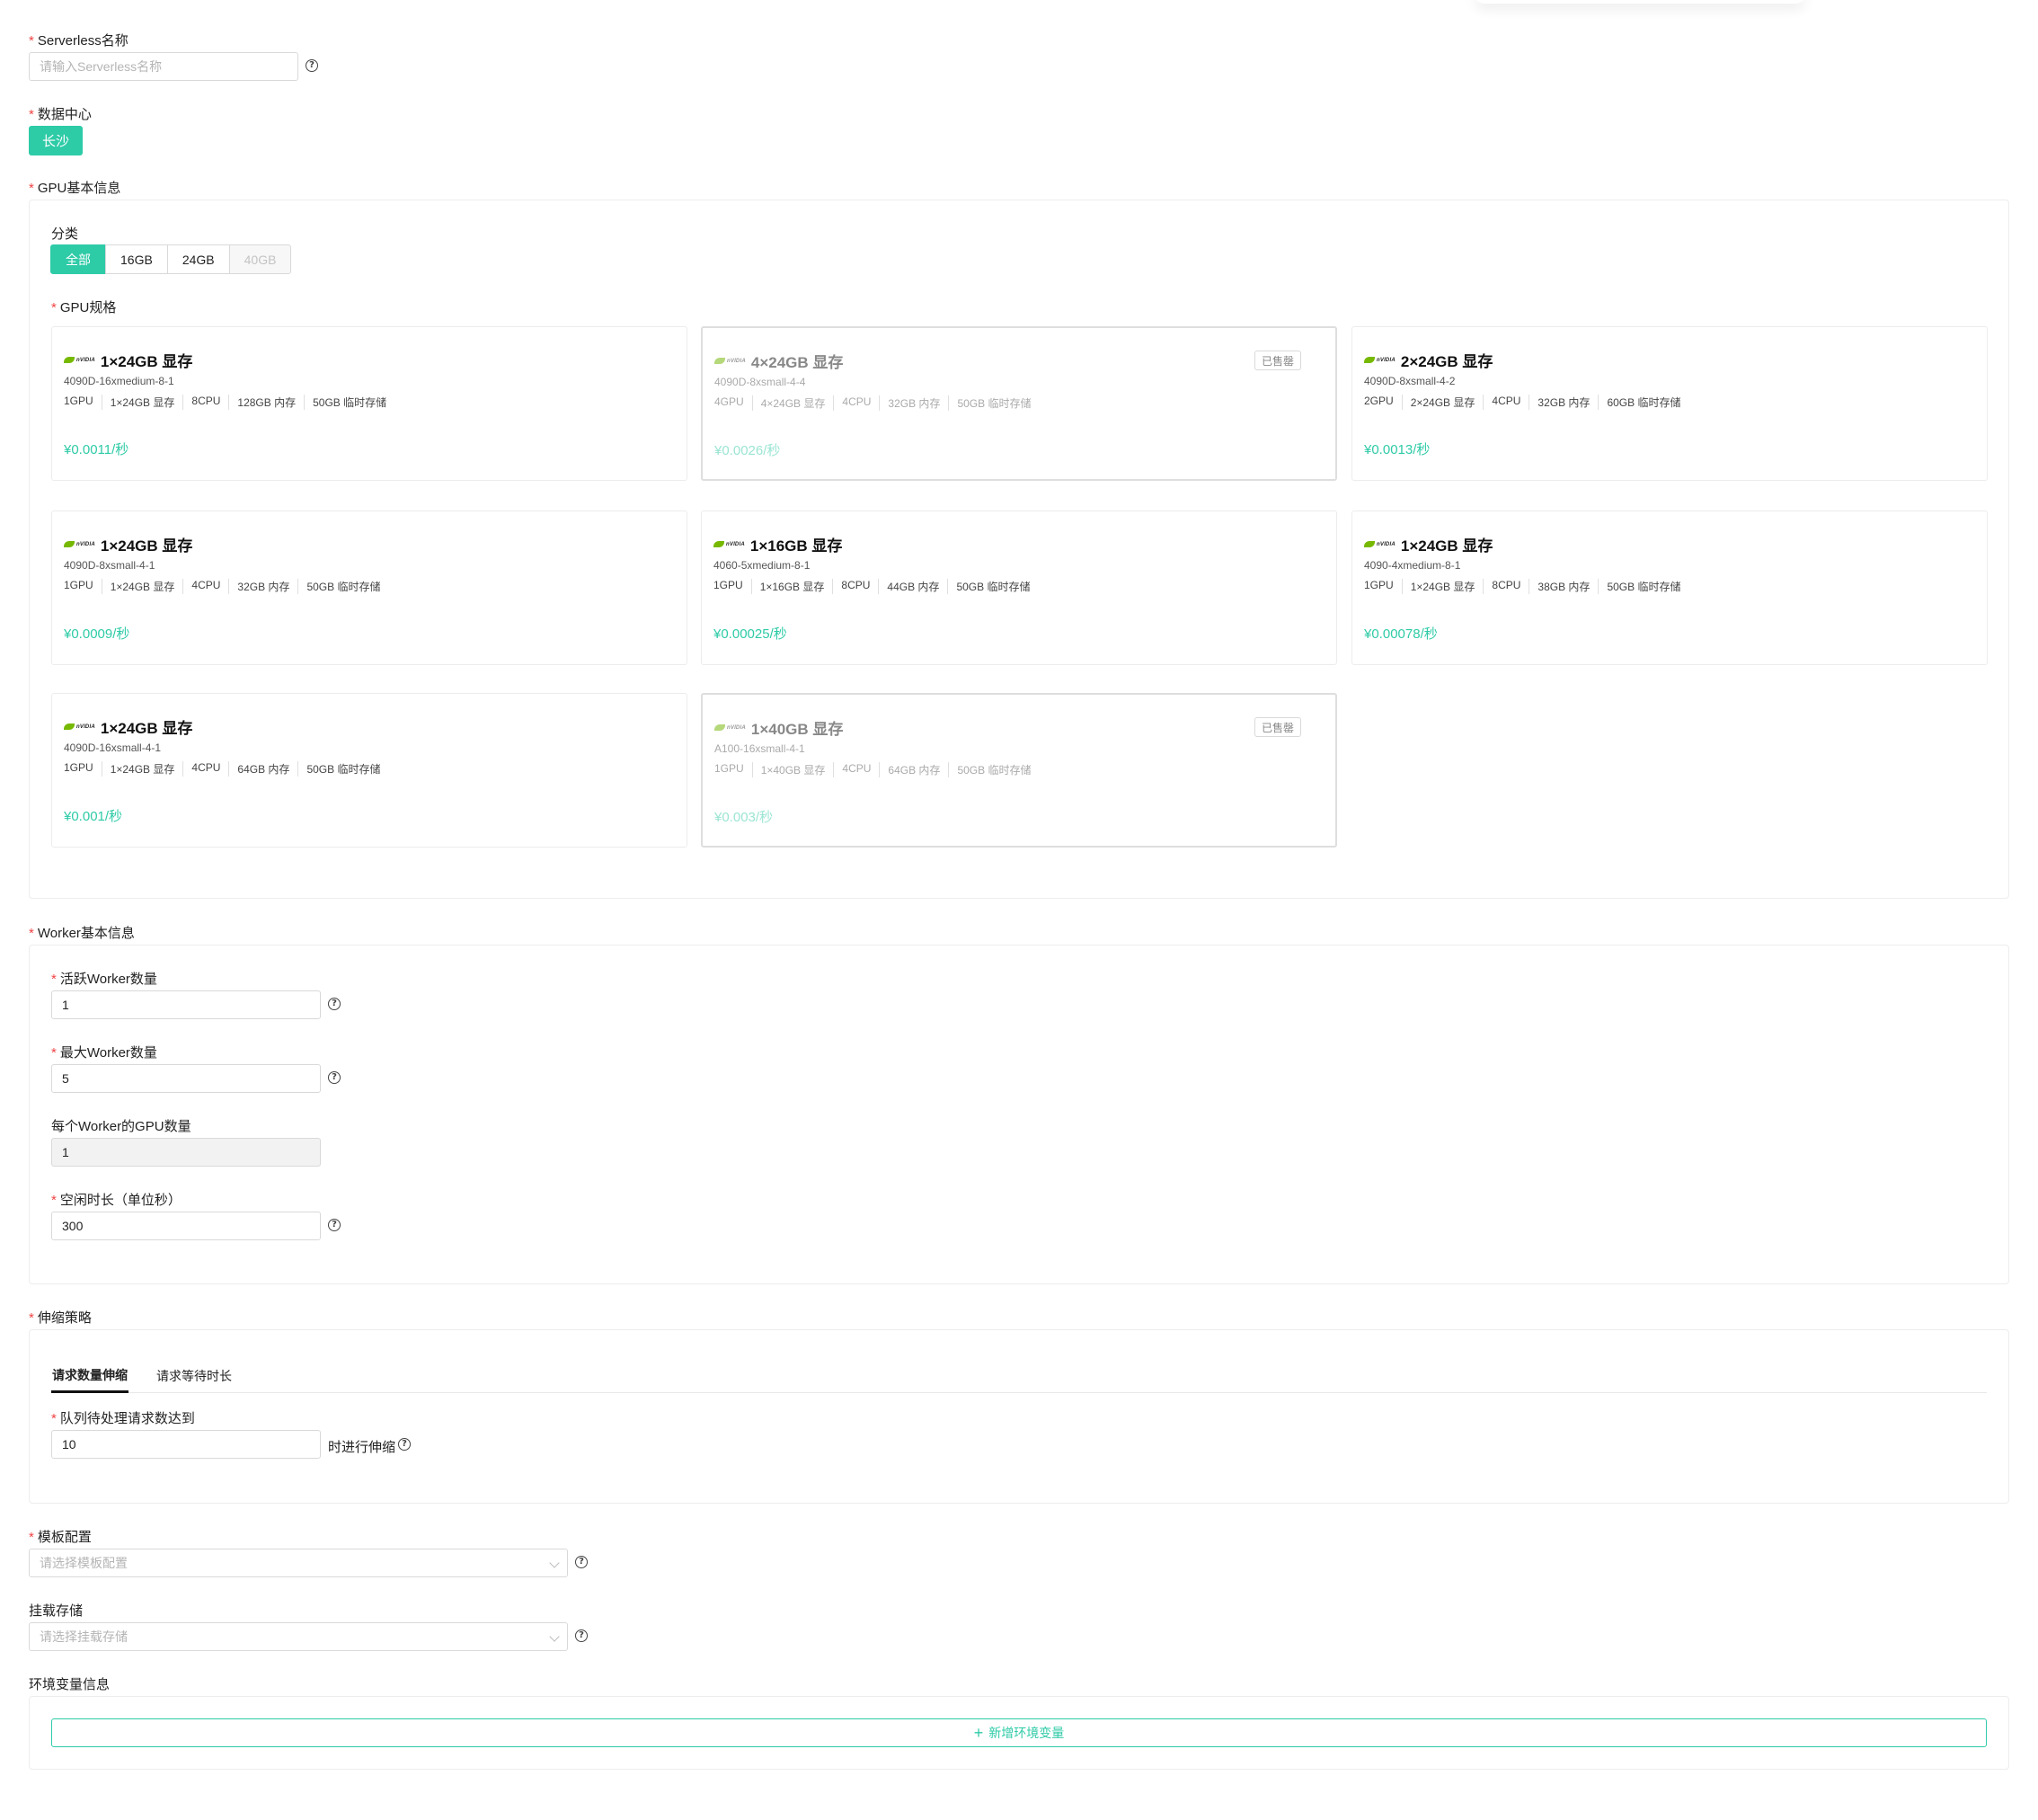 This screenshot has width=2038, height=1820. I want to click on gpu-card-model: A100-16xsmall-4-1, so click(759, 749).